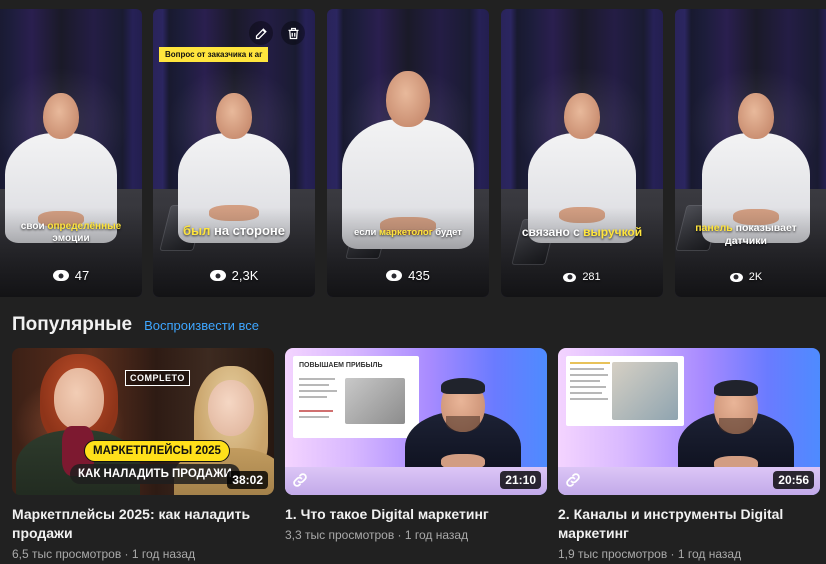  I want to click on short-card: Вопрос от заказчика к аг был на стороне, so click(234, 153).